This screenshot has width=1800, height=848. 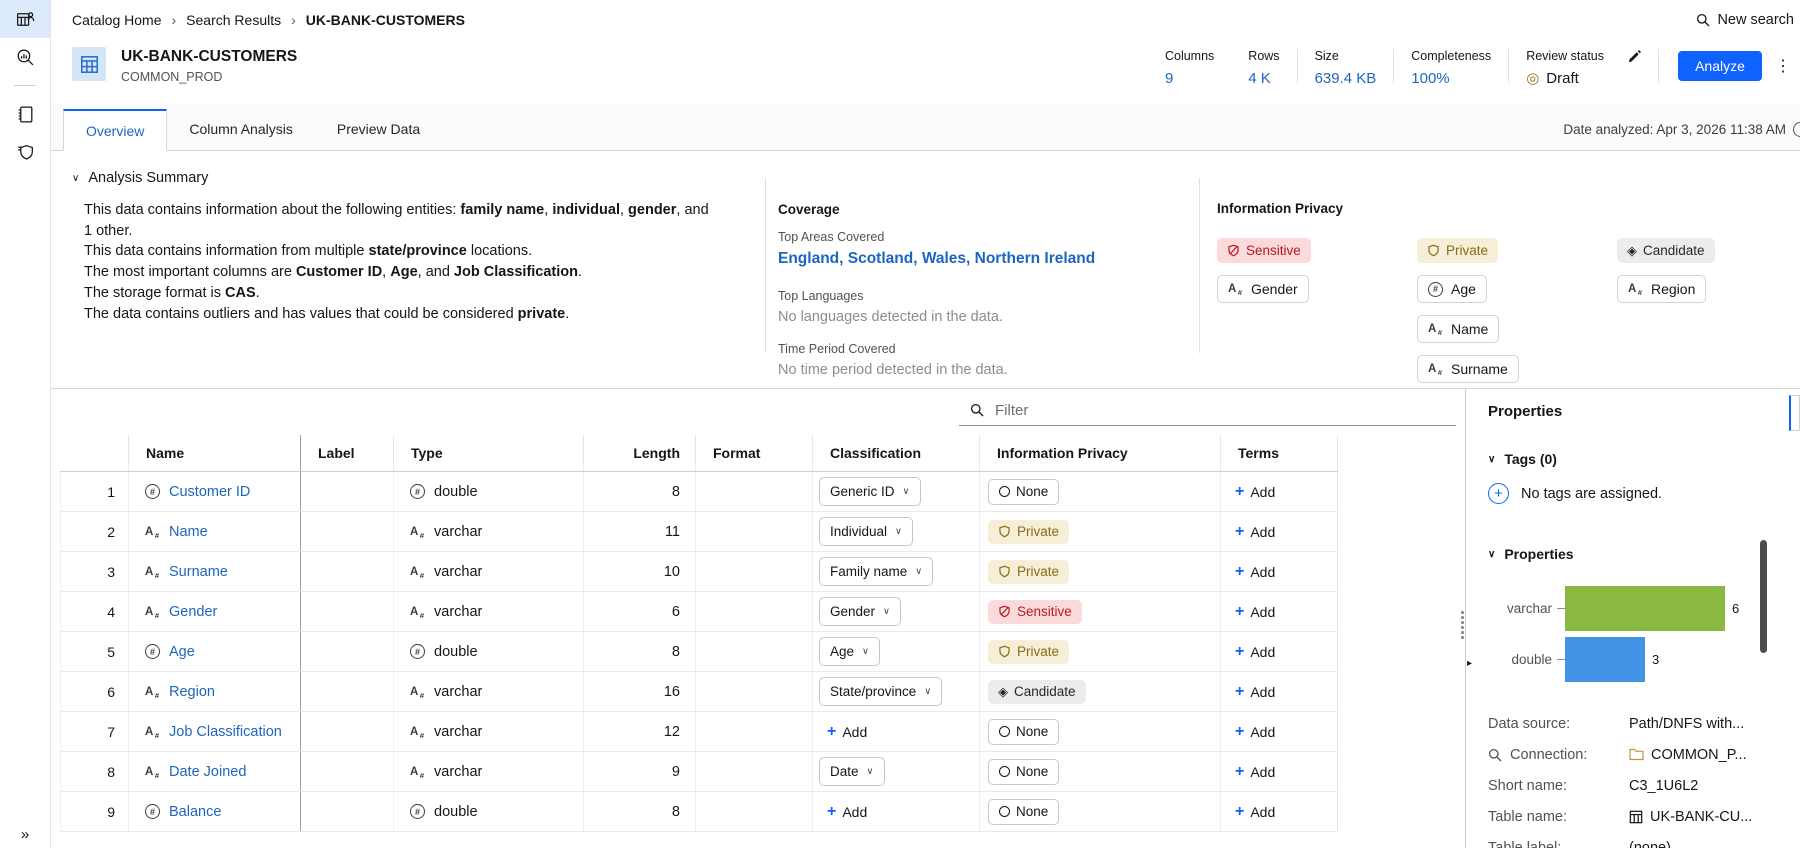 What do you see at coordinates (1644, 459) in the screenshot?
I see `tags-section-toggle: ∨ Tags (0)` at bounding box center [1644, 459].